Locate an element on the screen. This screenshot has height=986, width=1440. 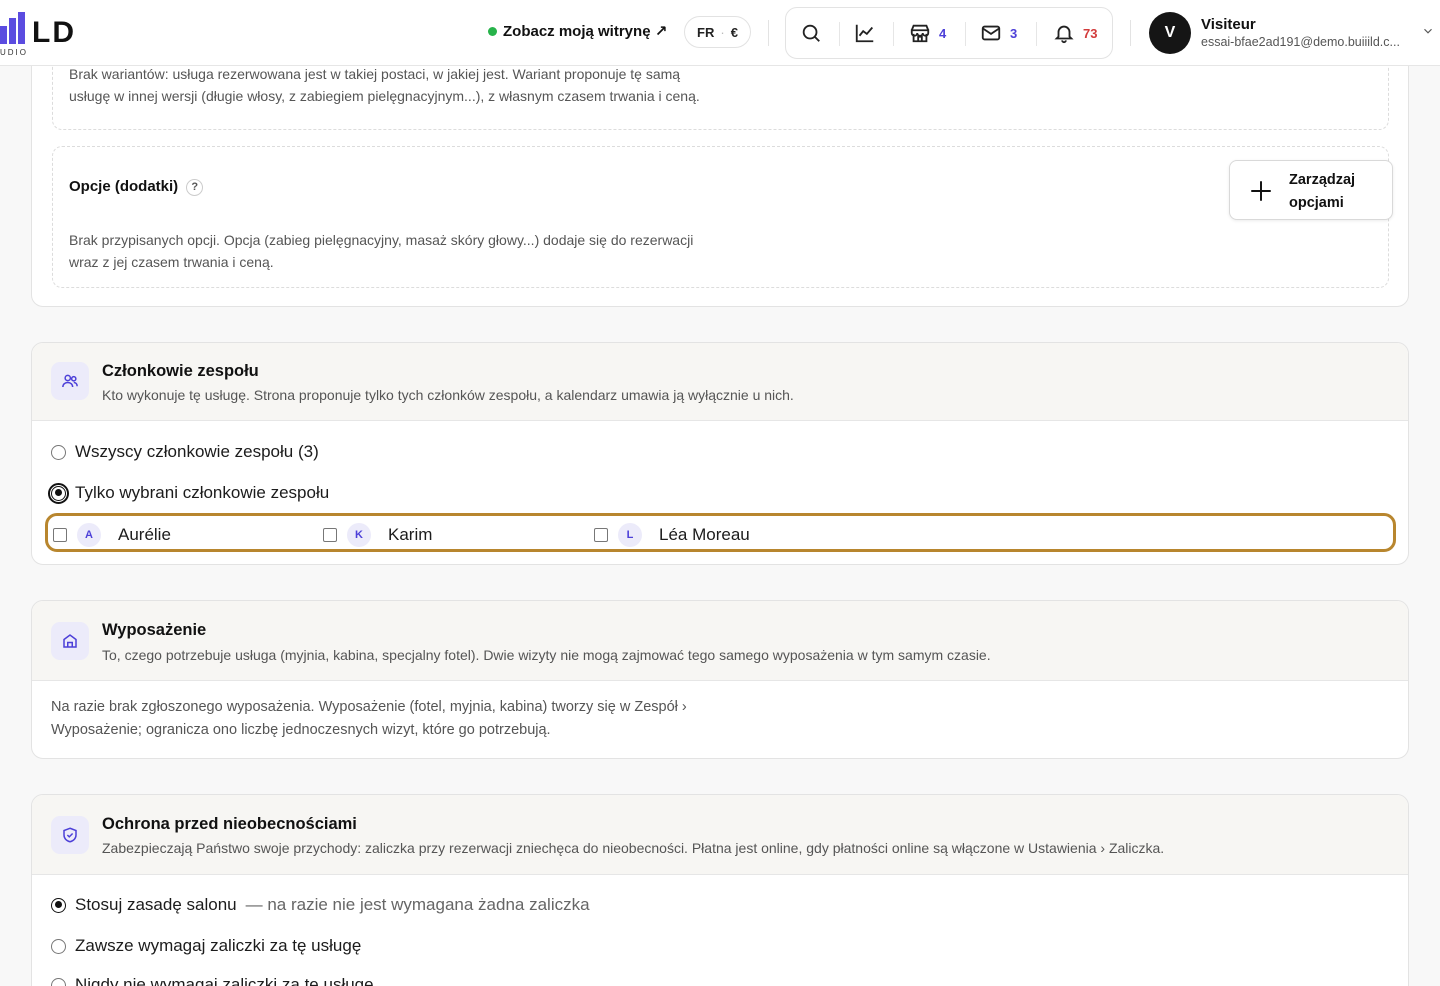
radio-always-deposit-label: Zawsze wymagaj zaliczki za tę usługę is located at coordinates (218, 945).